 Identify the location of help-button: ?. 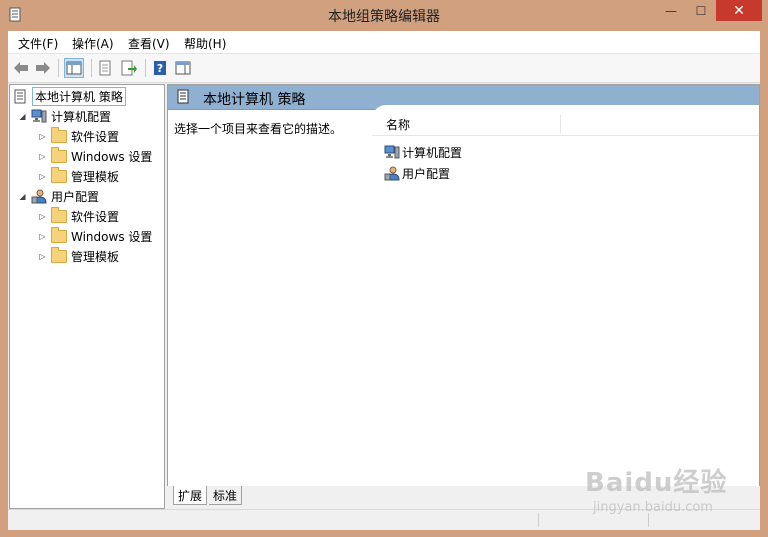
(160, 68).